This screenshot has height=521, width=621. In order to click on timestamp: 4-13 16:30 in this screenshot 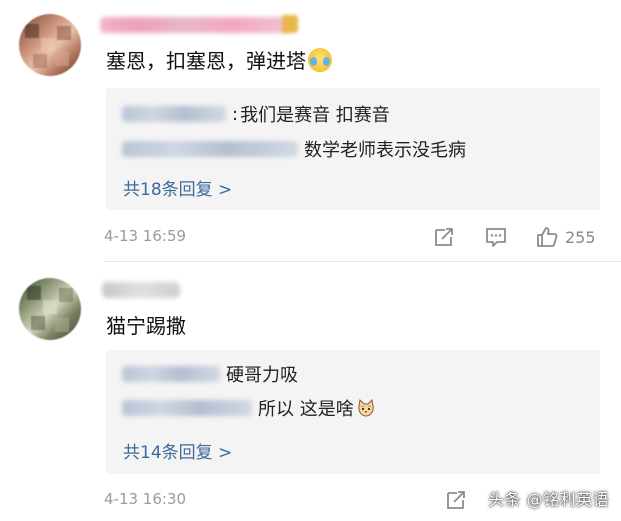, I will do `click(145, 499)`.